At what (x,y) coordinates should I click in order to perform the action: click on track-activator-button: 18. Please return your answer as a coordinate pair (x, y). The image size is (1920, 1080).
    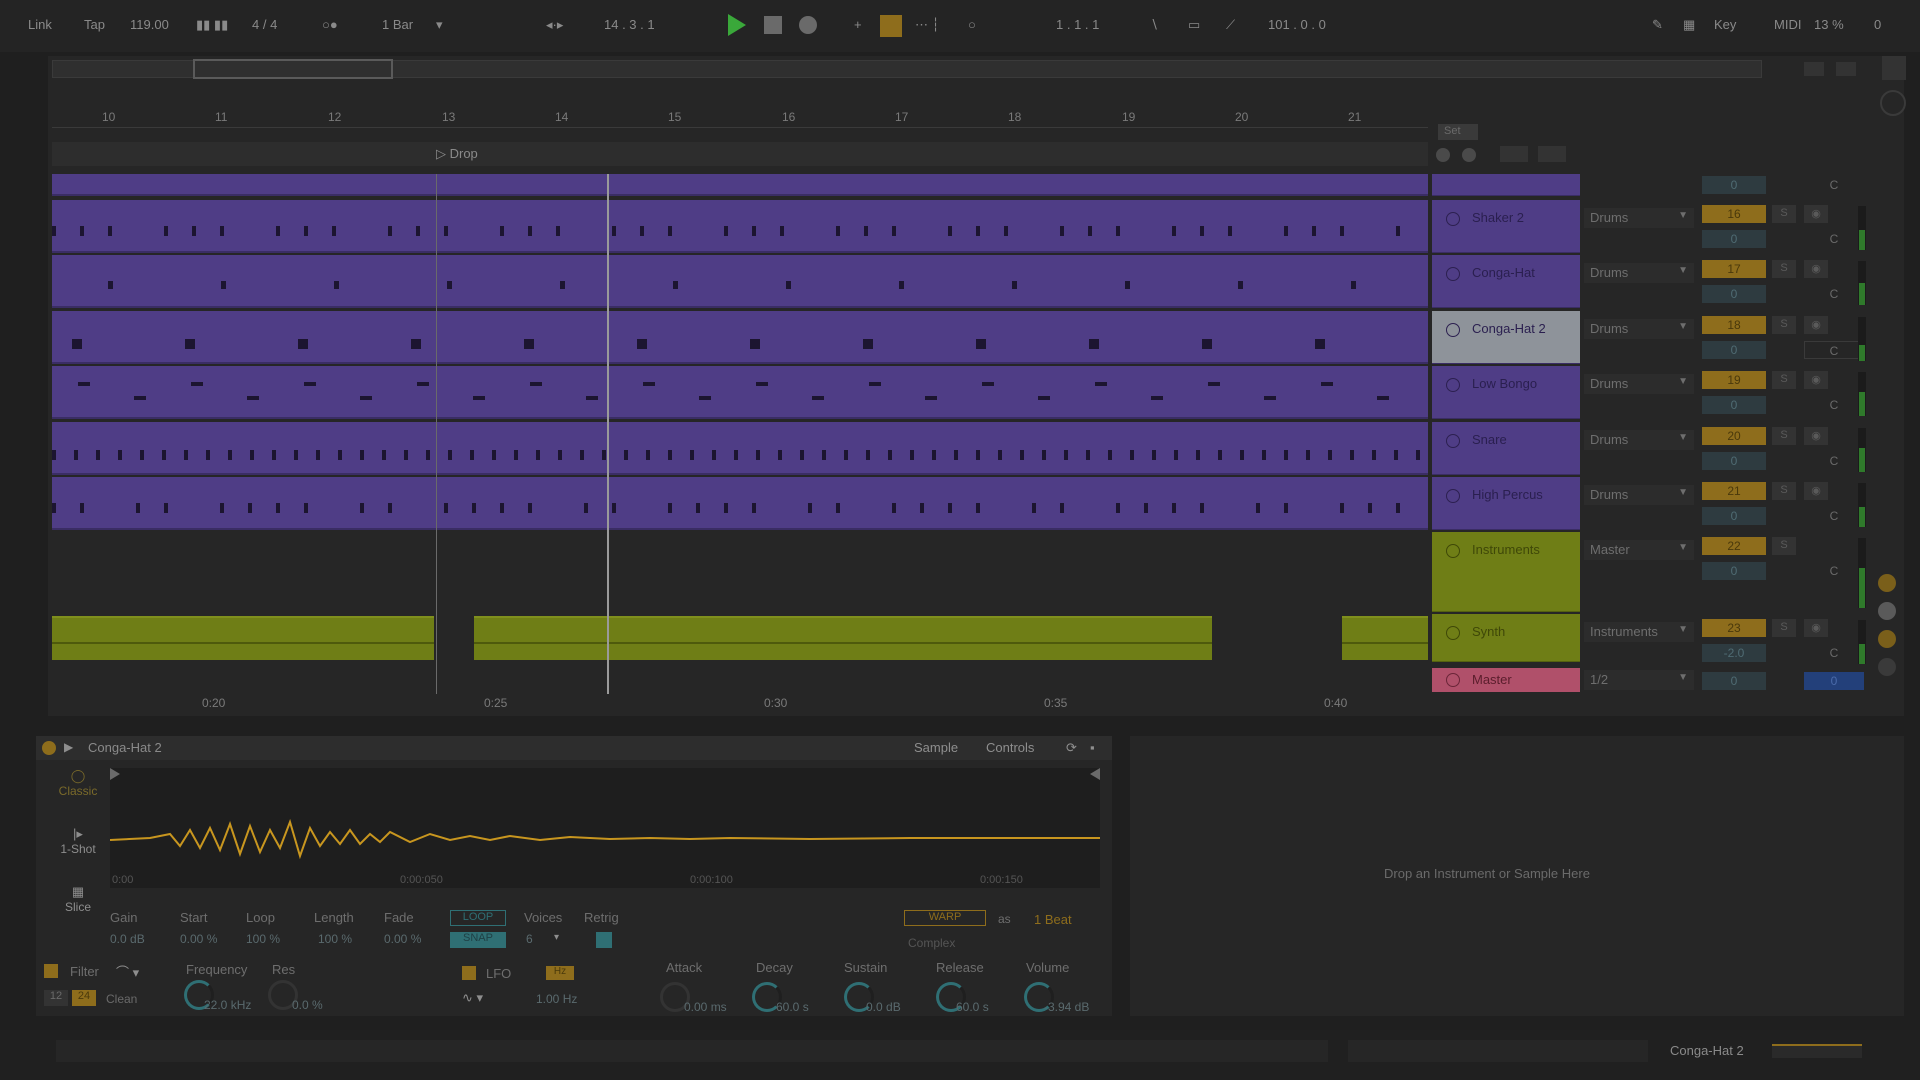
    Looking at the image, I should click on (1734, 325).